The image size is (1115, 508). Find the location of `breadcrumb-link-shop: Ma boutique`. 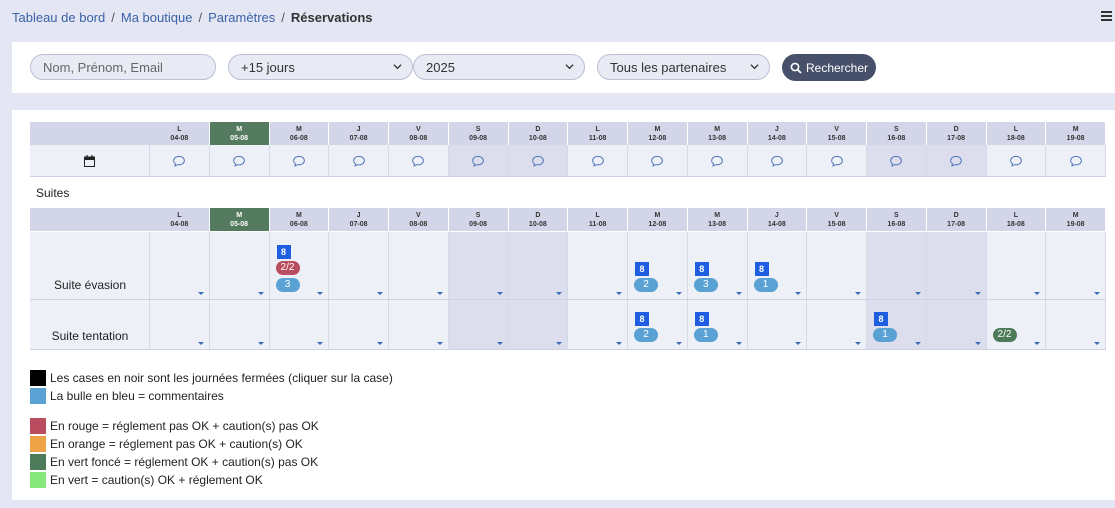

breadcrumb-link-shop: Ma boutique is located at coordinates (157, 18).